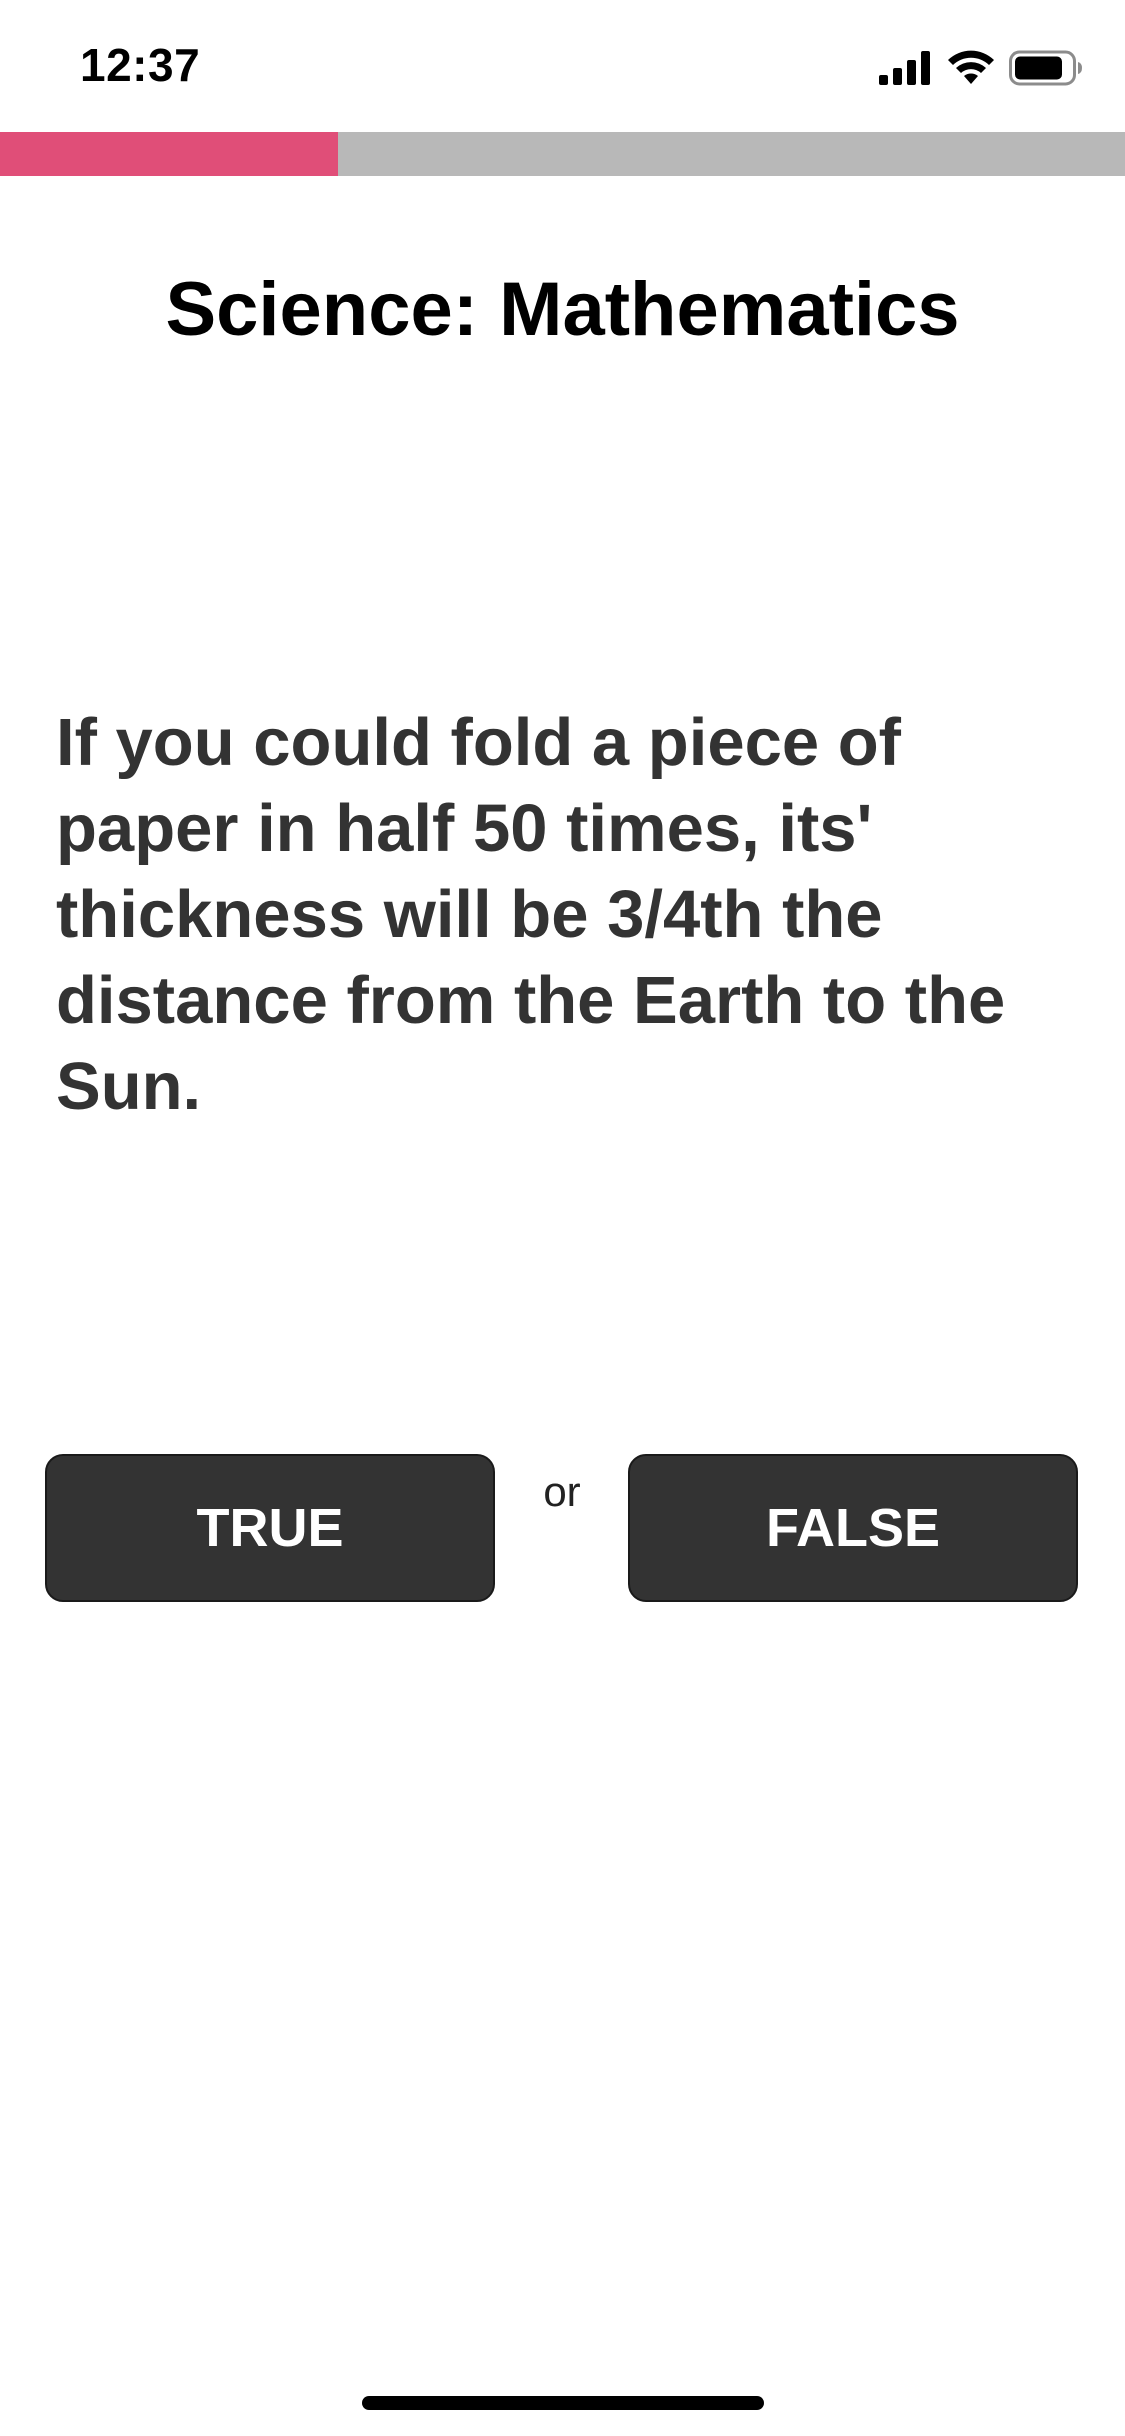 Image resolution: width=1125 pixels, height=2436 pixels. What do you see at coordinates (853, 1528) in the screenshot?
I see `false-button: FALSE` at bounding box center [853, 1528].